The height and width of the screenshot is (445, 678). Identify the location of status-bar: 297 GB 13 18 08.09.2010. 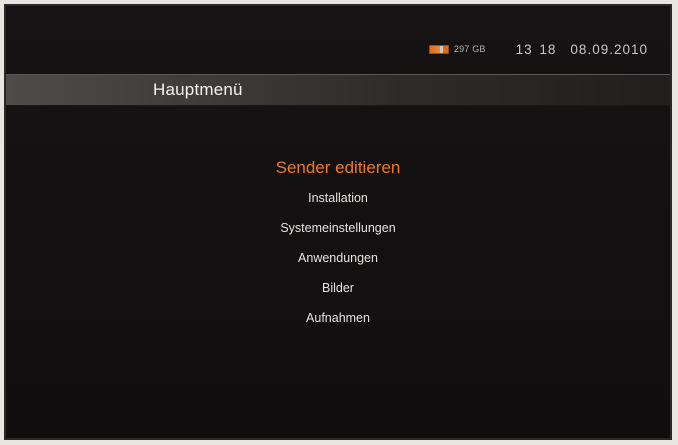
(538, 49).